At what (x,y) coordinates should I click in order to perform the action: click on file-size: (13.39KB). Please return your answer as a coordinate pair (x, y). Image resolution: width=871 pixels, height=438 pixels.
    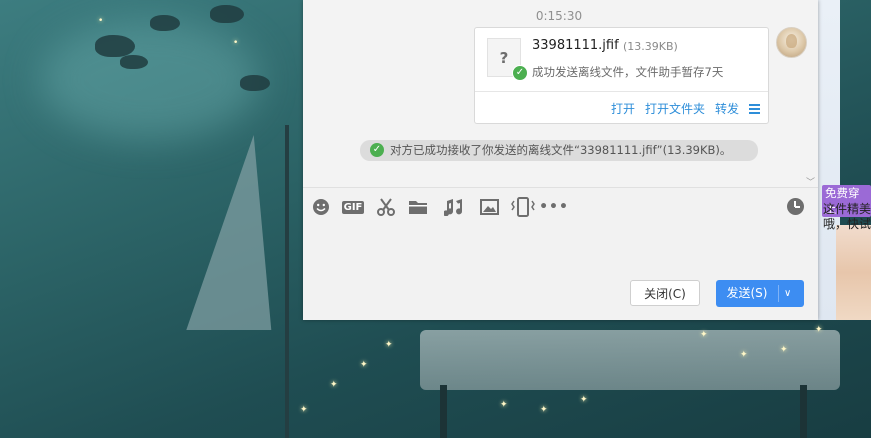
    Looking at the image, I should click on (650, 46).